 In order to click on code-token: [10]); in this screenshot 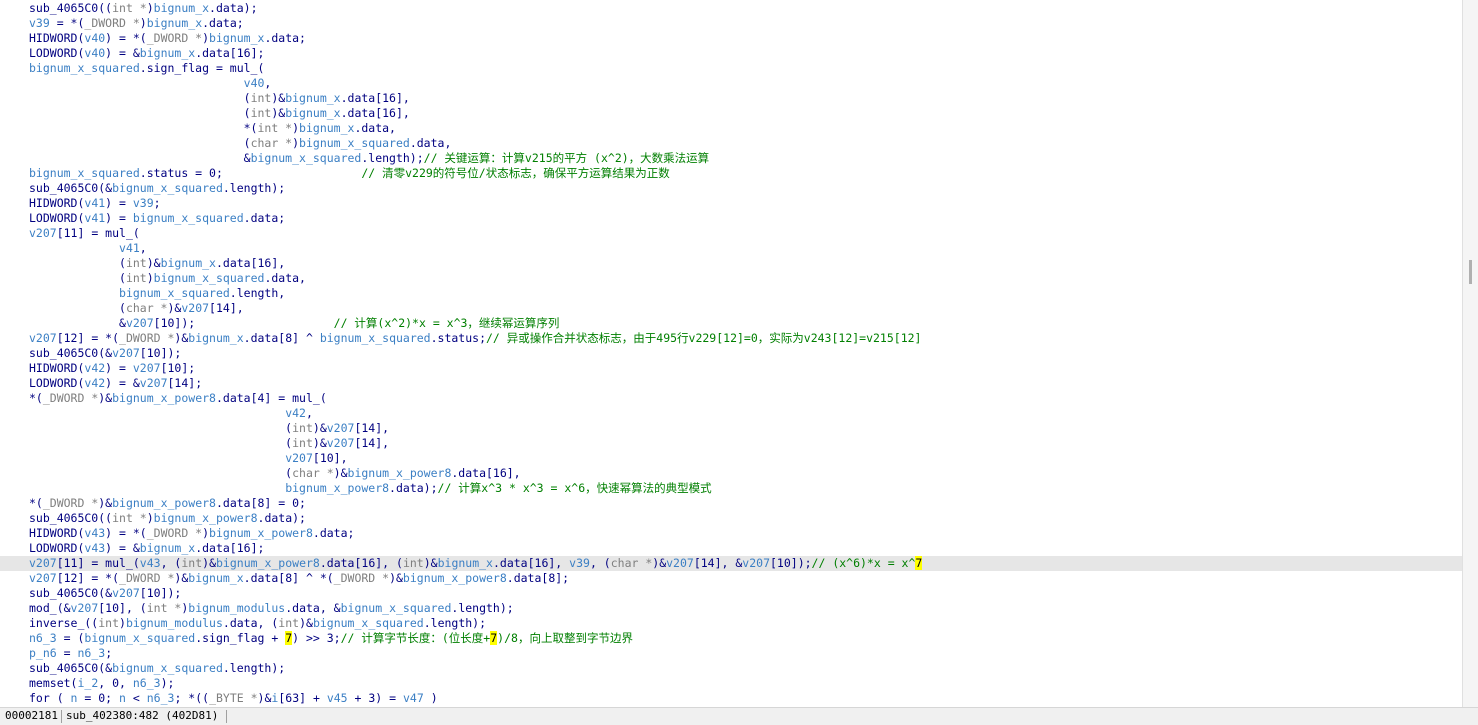, I will do `click(160, 593)`.